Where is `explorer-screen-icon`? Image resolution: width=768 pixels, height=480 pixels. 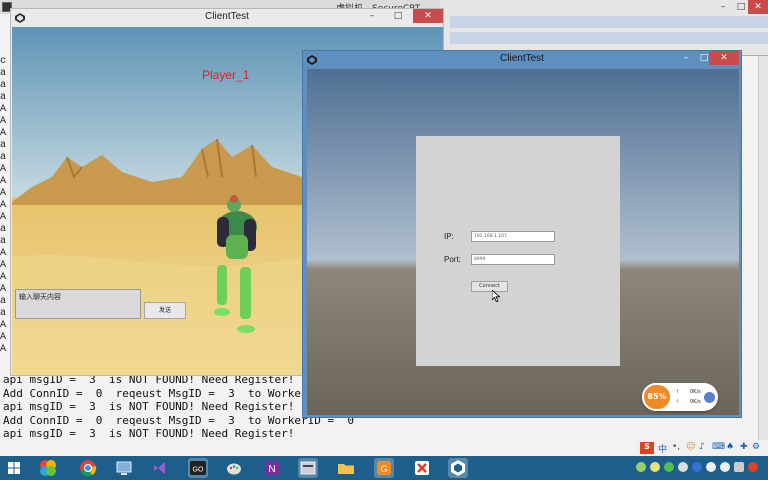
explorer-screen-icon is located at coordinates (124, 468).